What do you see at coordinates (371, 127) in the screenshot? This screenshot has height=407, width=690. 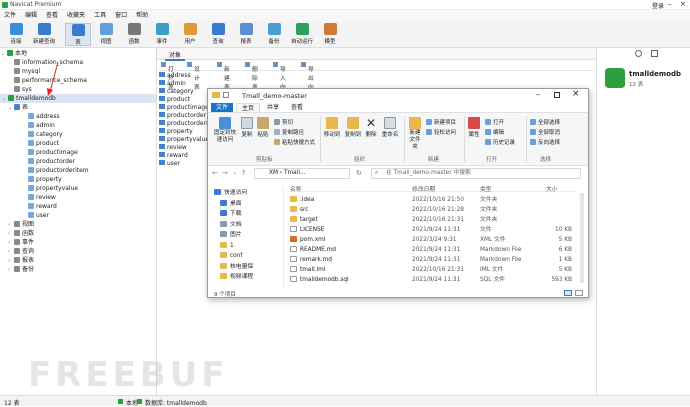 I see `delete-button: ✕ 删除` at bounding box center [371, 127].